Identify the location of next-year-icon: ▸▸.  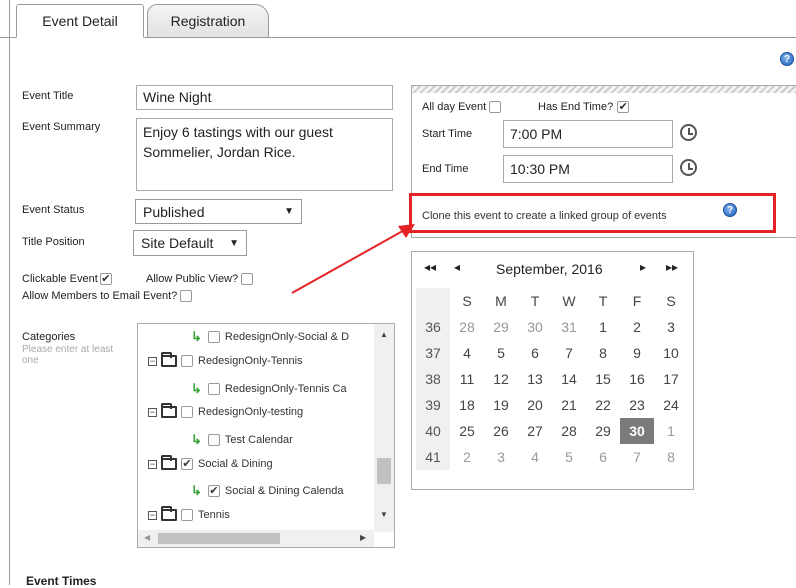
(672, 267).